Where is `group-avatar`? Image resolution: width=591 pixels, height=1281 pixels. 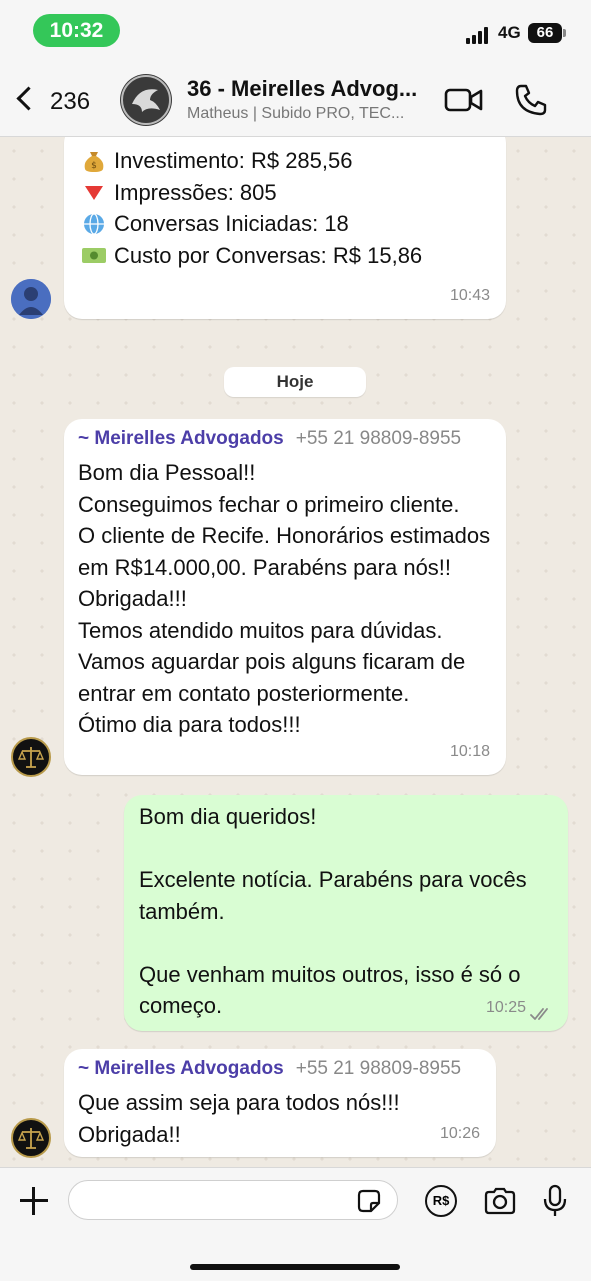
group-avatar is located at coordinates (146, 100).